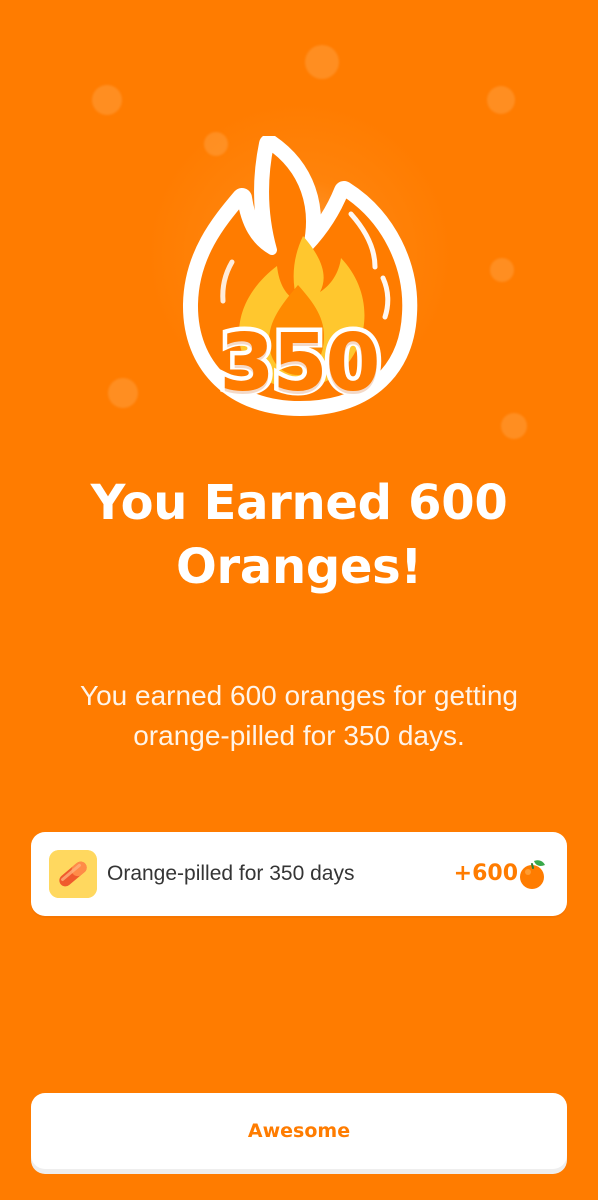 This screenshot has height=1200, width=598. Describe the element at coordinates (73, 874) in the screenshot. I see `pill-icon` at that location.